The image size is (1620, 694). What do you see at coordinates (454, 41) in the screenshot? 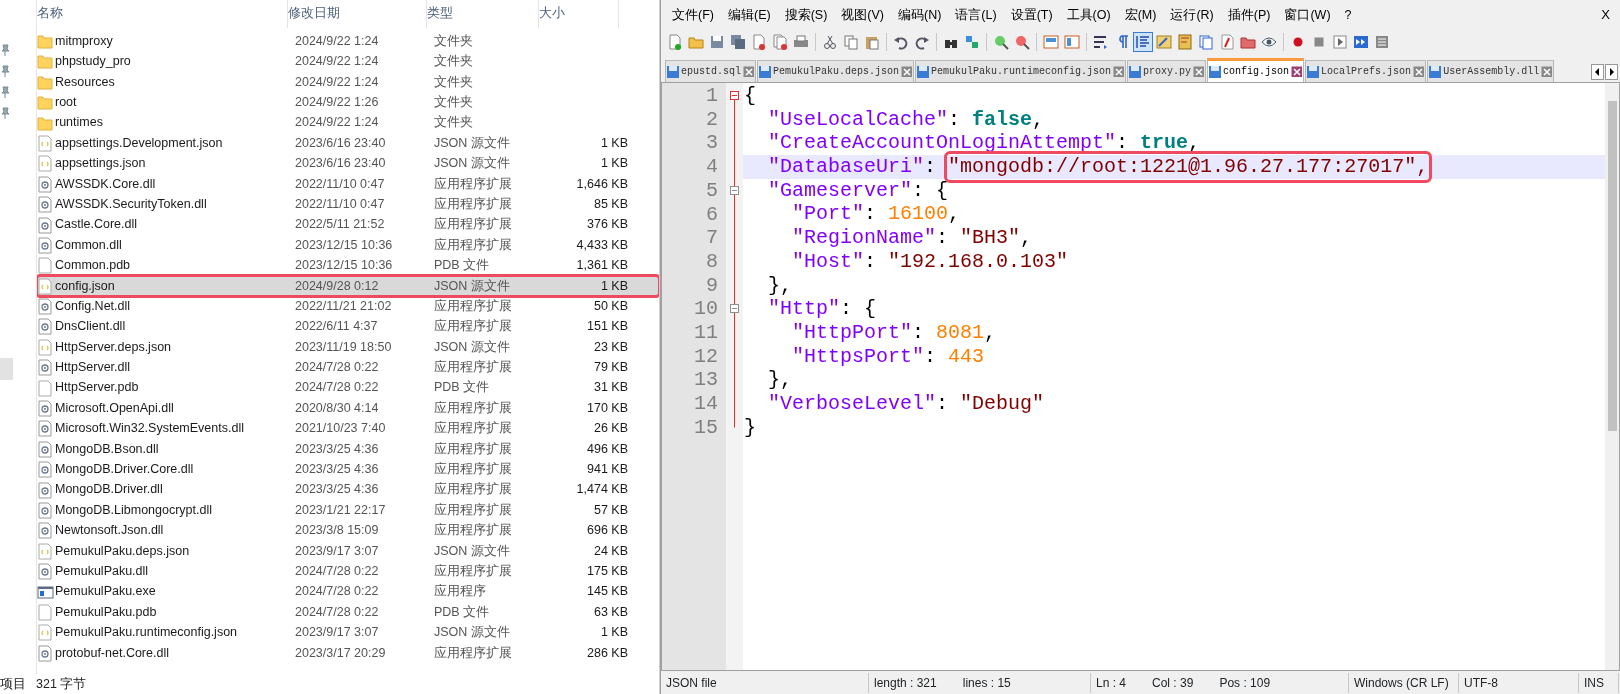
I see `file-type: 文件夹` at bounding box center [454, 41].